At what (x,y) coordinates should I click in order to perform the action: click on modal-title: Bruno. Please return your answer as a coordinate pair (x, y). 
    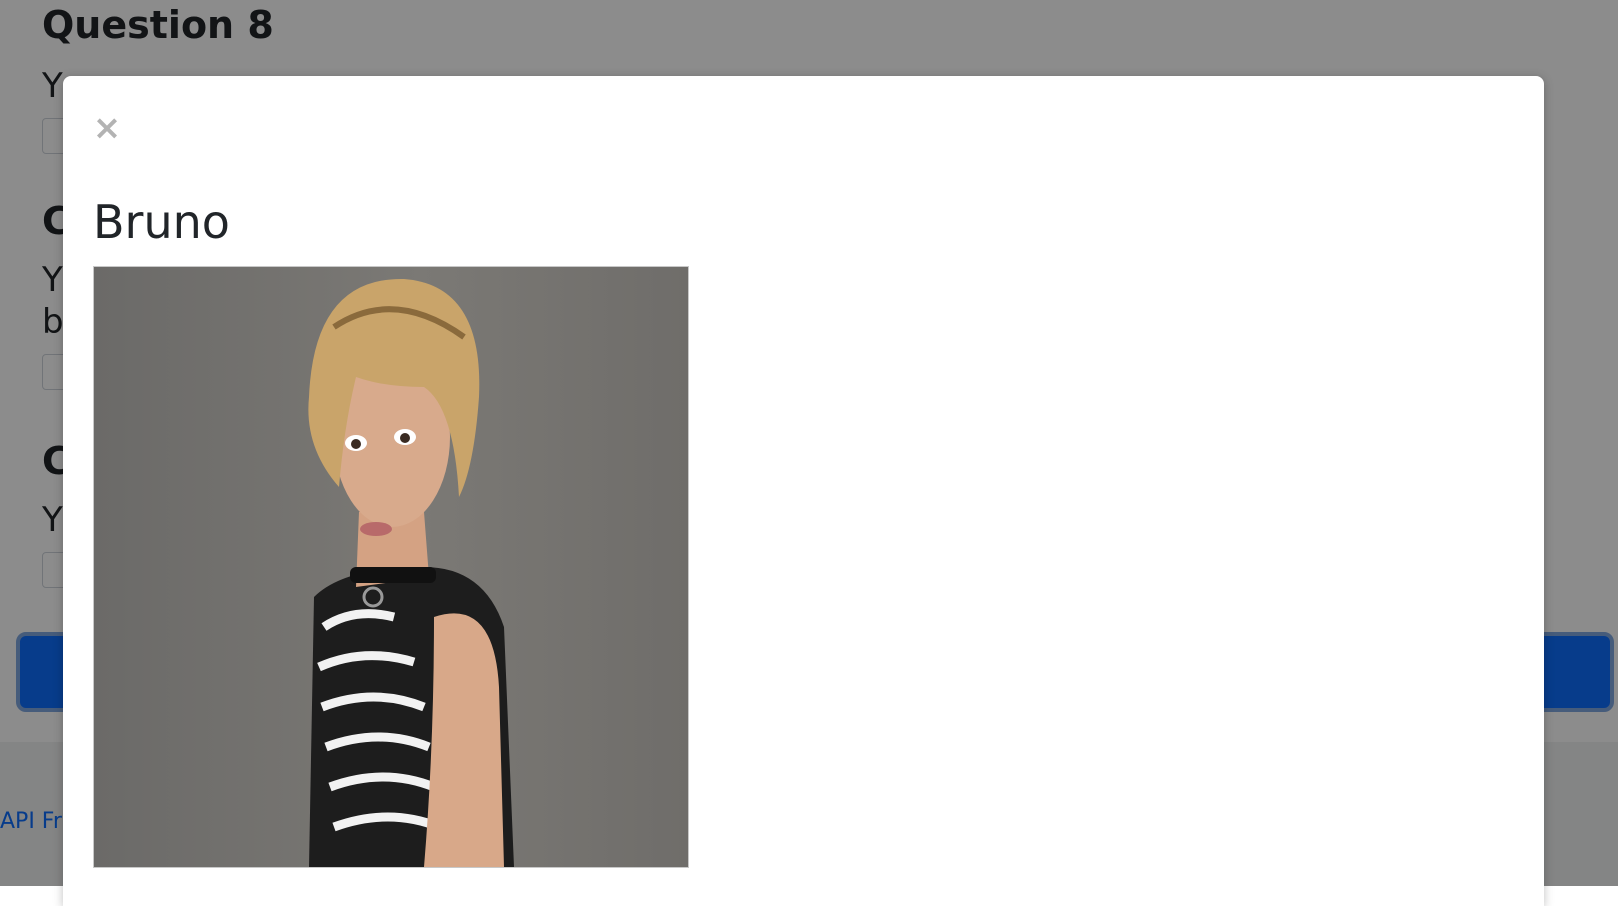
    Looking at the image, I should click on (161, 222).